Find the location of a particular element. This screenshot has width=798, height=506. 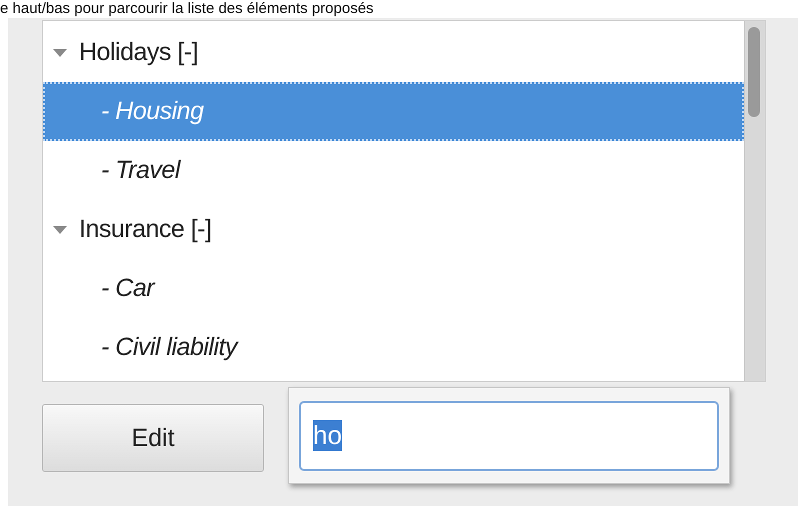

tree-item: - Car is located at coordinates (393, 288).